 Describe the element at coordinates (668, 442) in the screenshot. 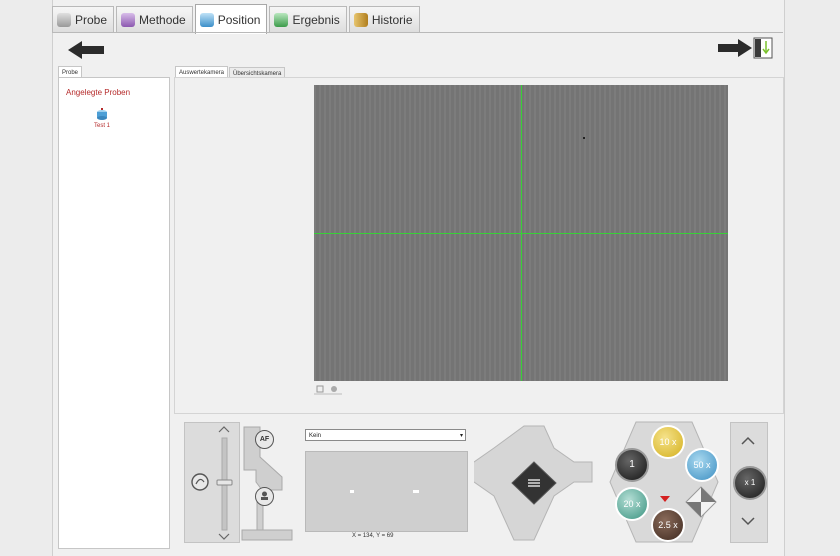

I see `objective-10x: 10 x` at that location.